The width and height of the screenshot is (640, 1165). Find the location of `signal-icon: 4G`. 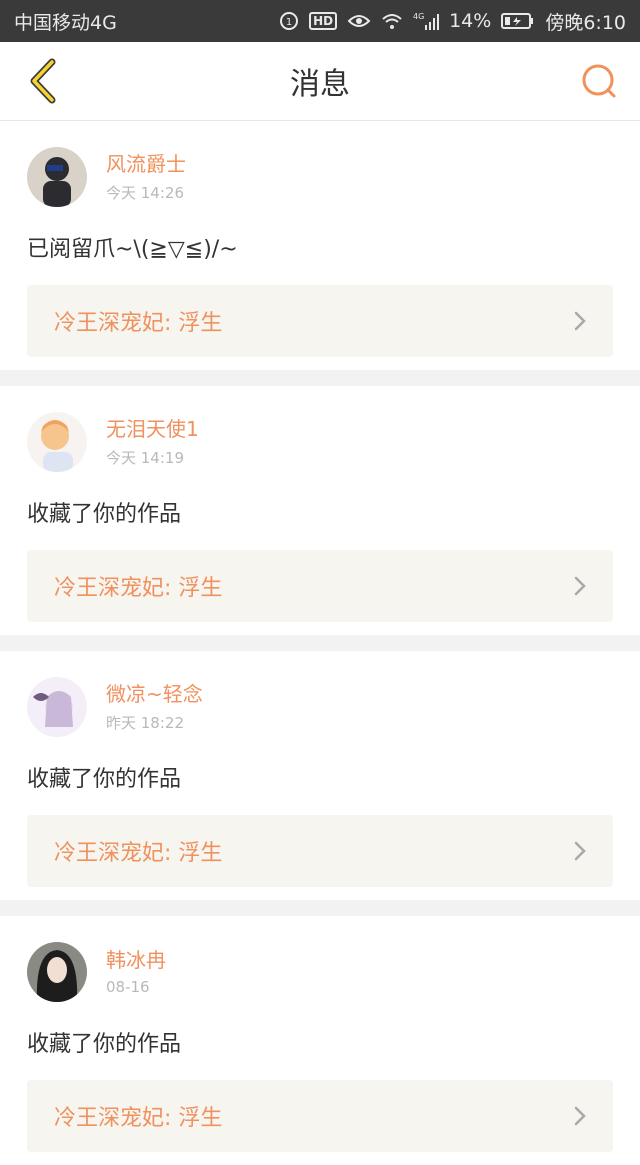

signal-icon: 4G is located at coordinates (426, 21).